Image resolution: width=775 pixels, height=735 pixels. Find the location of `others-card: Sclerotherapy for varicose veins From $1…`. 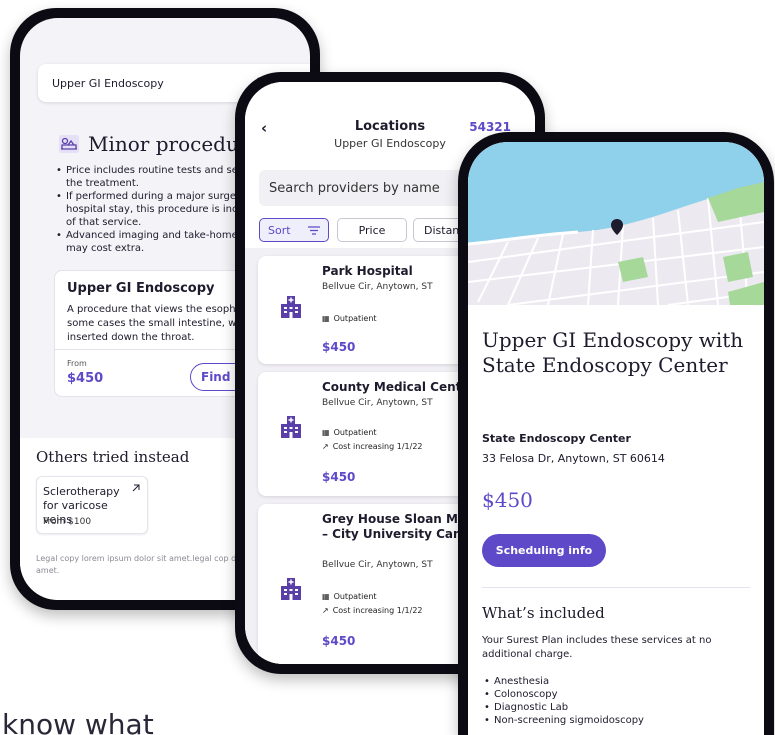

others-card: Sclerotherapy for varicose veins From $1… is located at coordinates (92, 505).